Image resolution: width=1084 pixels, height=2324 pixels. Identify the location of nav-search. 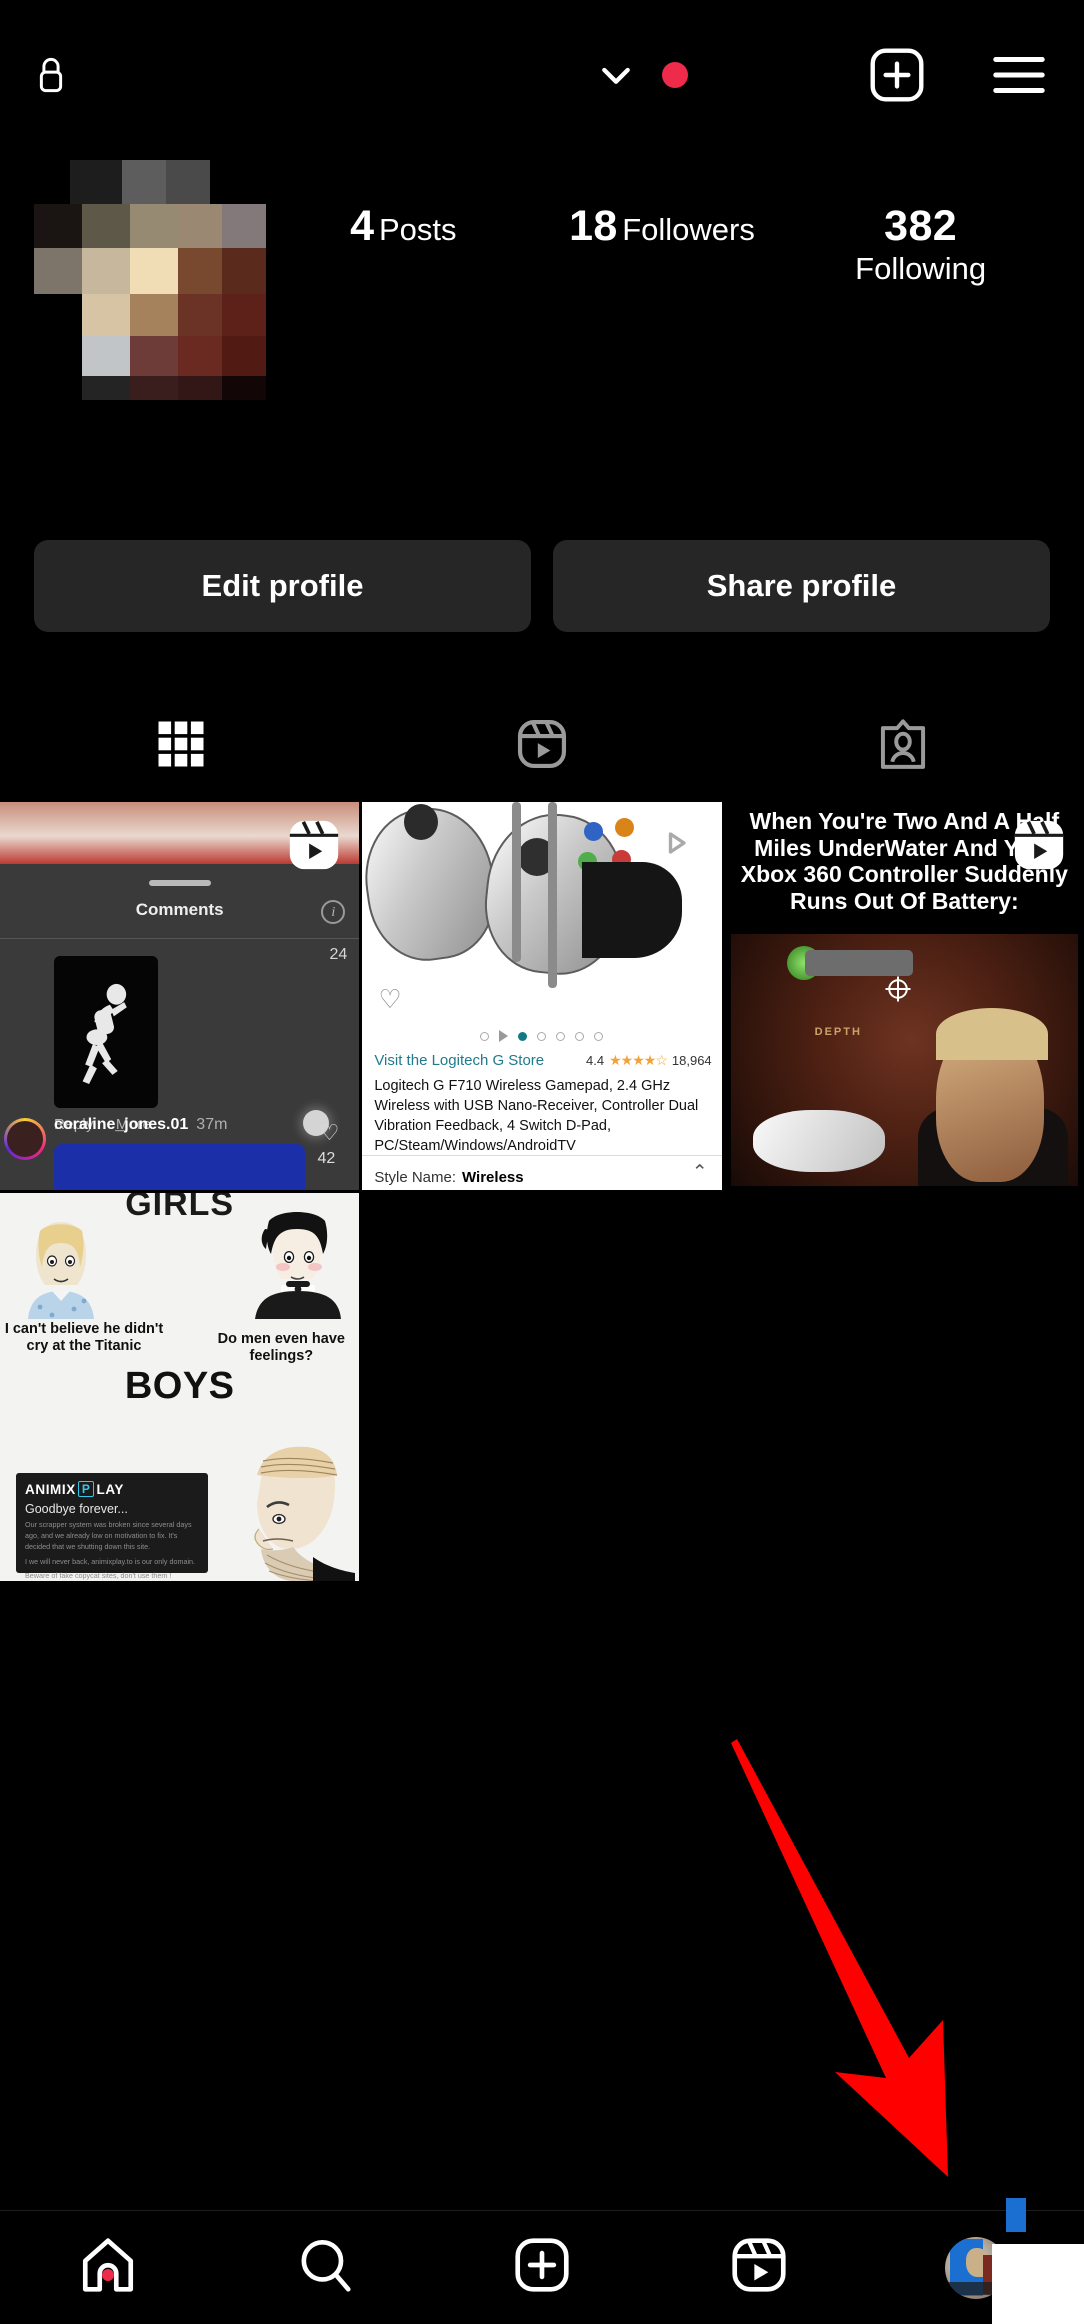
(325, 2267).